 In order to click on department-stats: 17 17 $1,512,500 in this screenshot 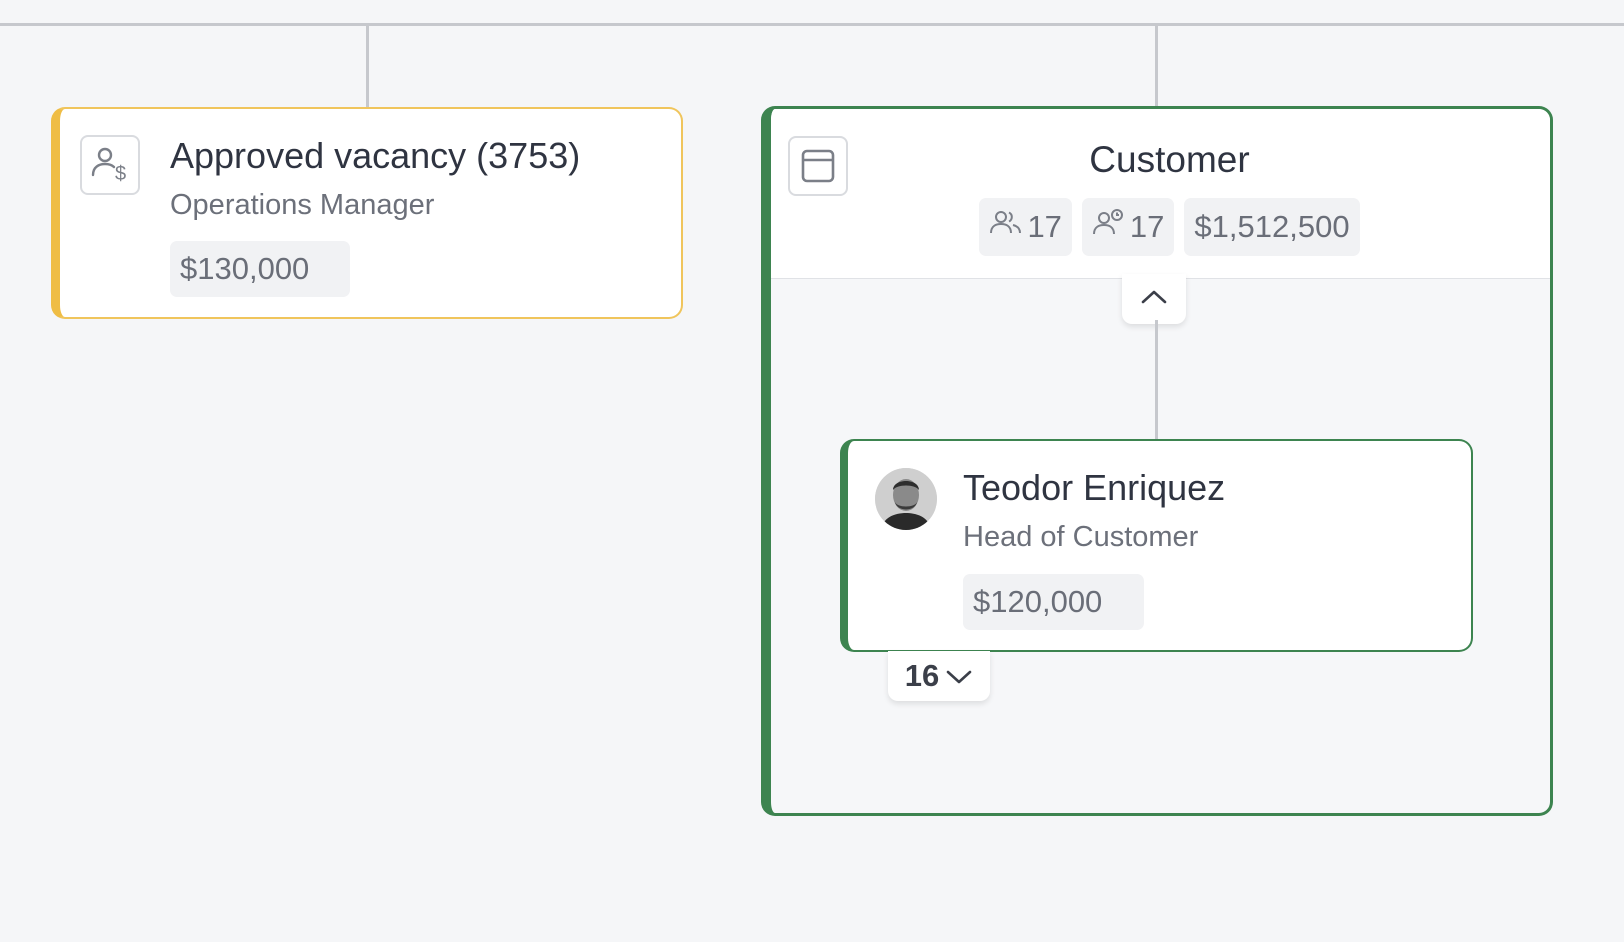, I will do `click(1160, 227)`.